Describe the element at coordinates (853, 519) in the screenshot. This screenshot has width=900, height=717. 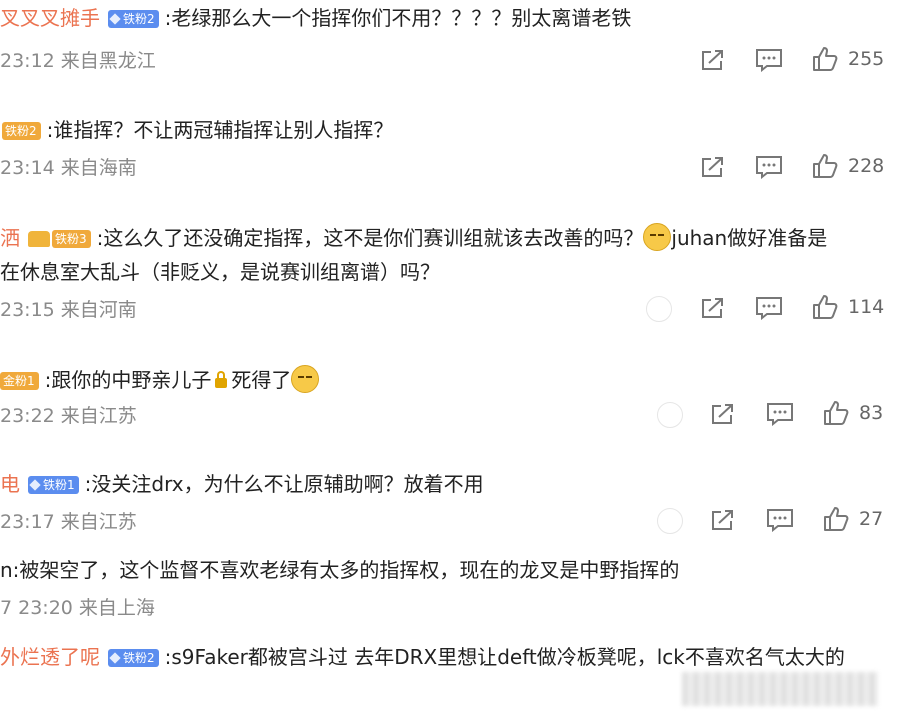
I see `like-button: 27` at that location.